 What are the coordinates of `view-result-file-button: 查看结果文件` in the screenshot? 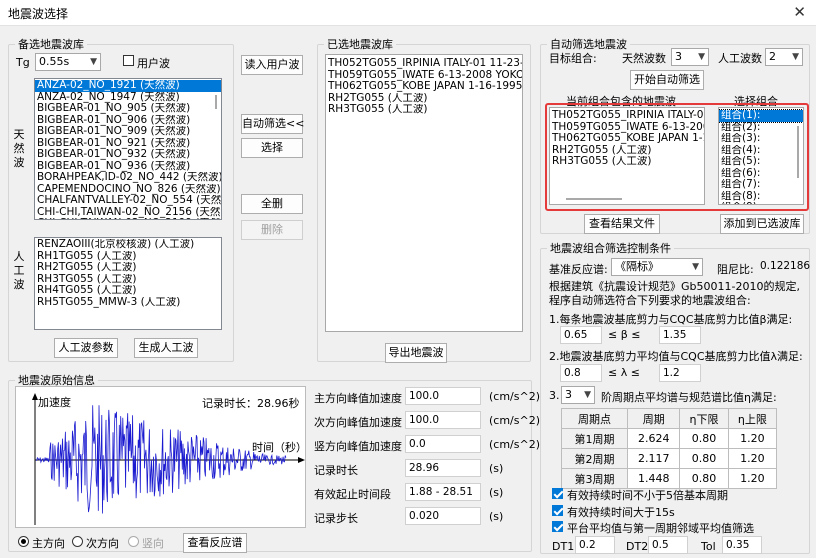 It's located at (622, 224).